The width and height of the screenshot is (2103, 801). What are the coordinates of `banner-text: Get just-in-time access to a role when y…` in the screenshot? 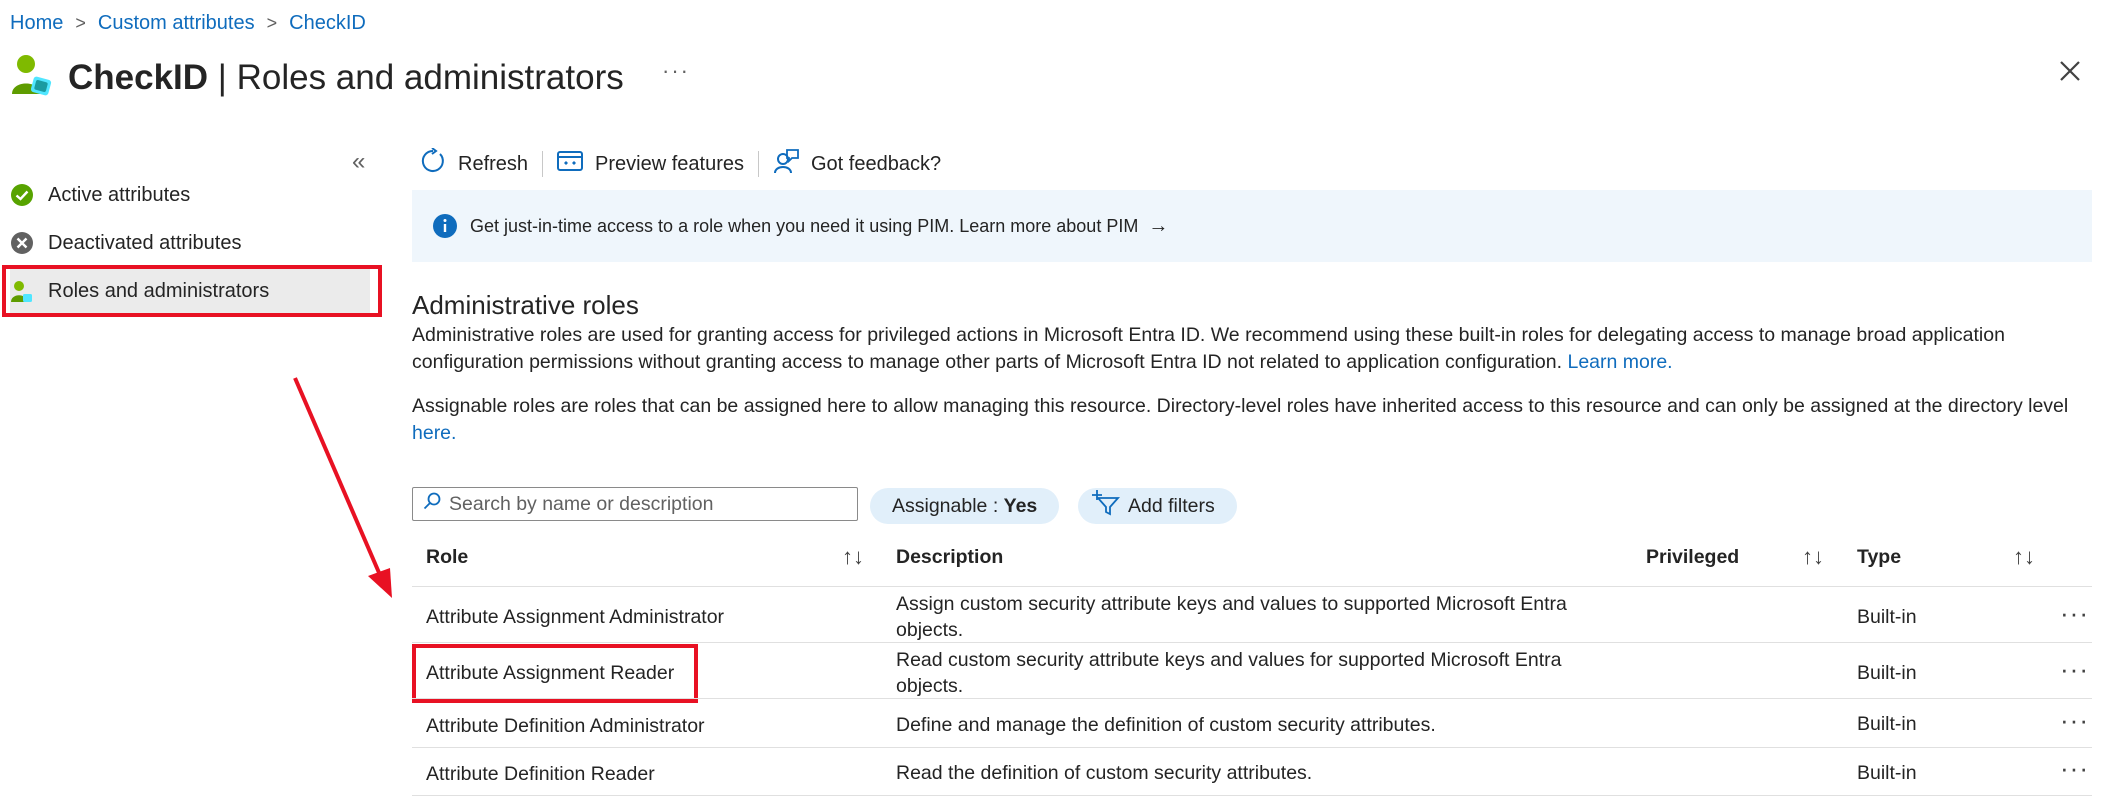 It's located at (804, 226).